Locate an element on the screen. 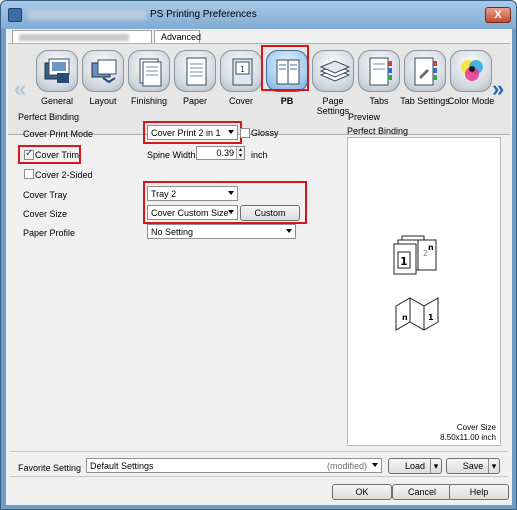 The height and width of the screenshot is (510, 517). cover-size-label: Cover Size is located at coordinates (45, 214).